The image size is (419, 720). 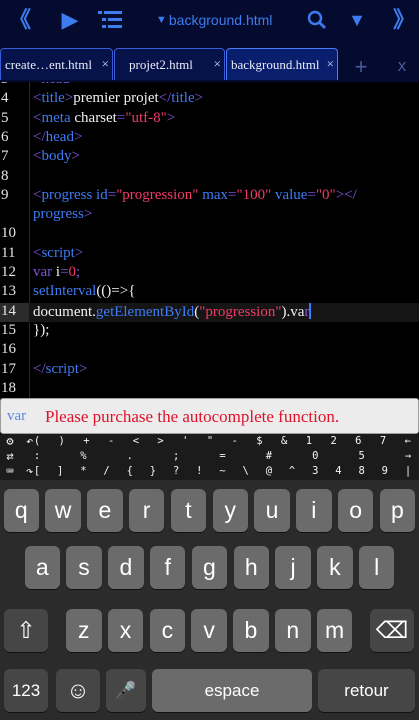 I want to click on return-key: retour, so click(x=366, y=690).